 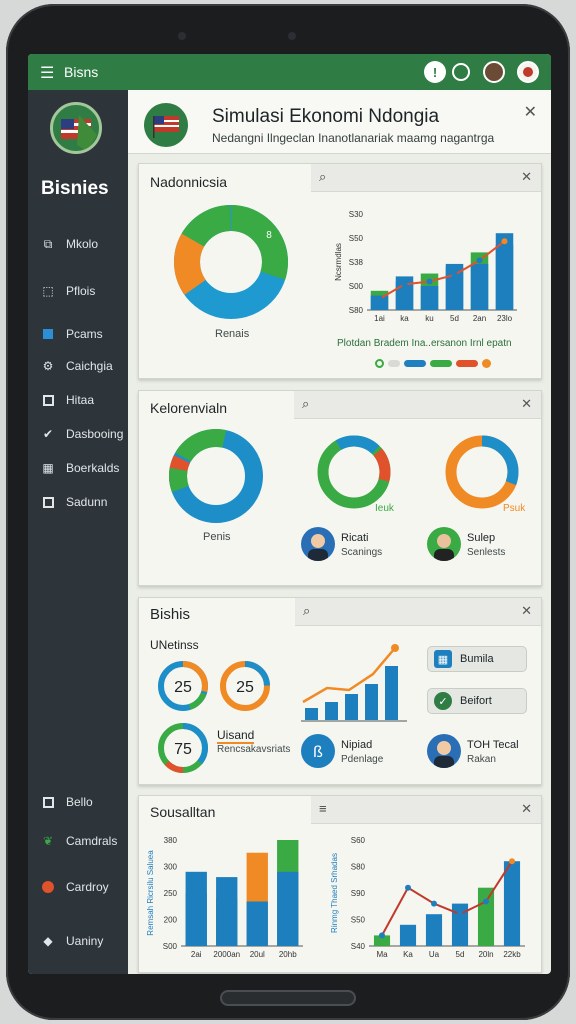 I want to click on sidebar-item-boerkalds: ▦ Boerkalds, so click(x=79, y=468).